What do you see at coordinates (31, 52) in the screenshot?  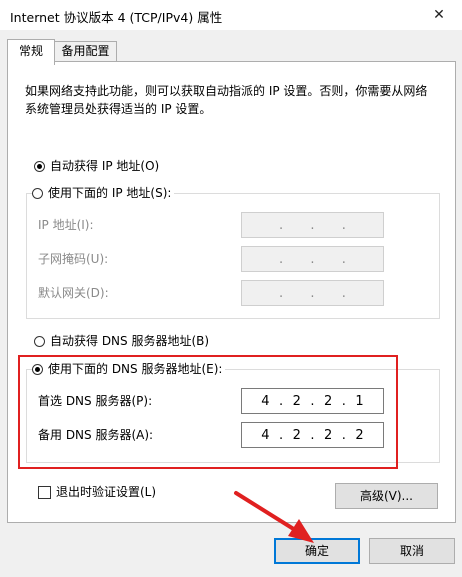 I see `tab-general: 常规` at bounding box center [31, 52].